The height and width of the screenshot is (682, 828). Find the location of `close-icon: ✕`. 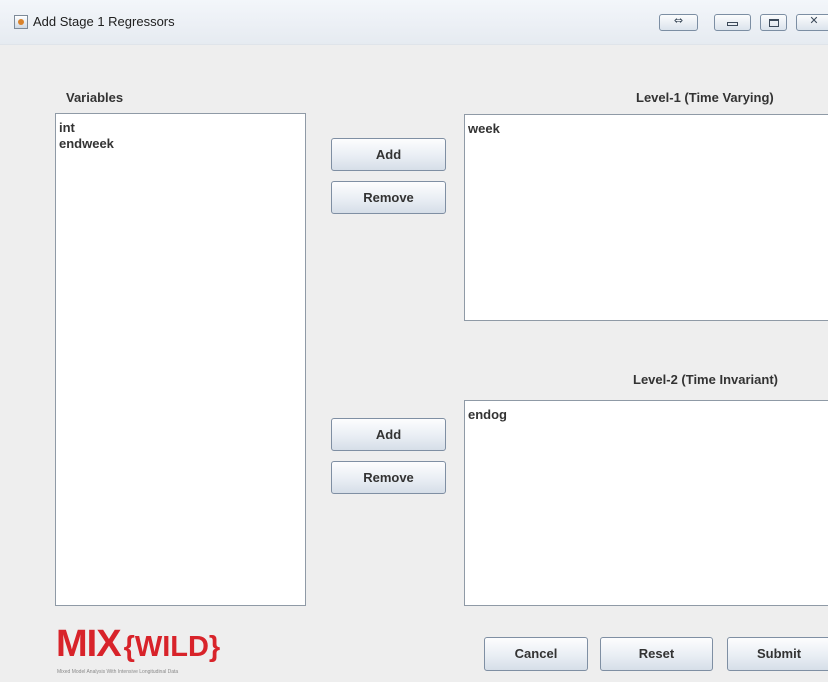

close-icon: ✕ is located at coordinates (812, 22).